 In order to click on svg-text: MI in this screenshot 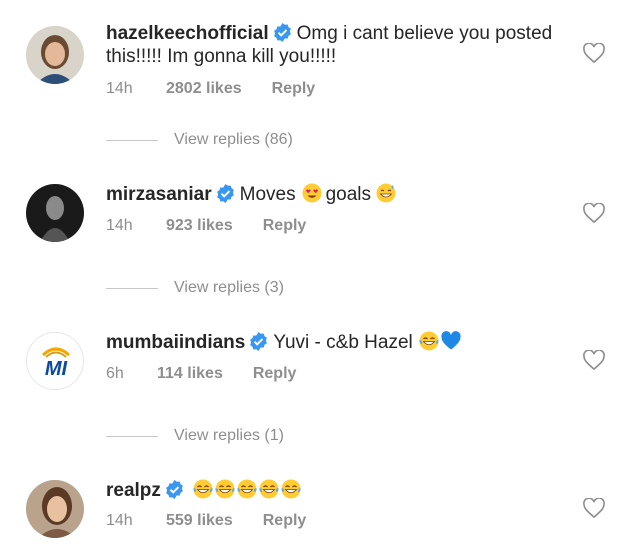, I will do `click(56, 369)`.